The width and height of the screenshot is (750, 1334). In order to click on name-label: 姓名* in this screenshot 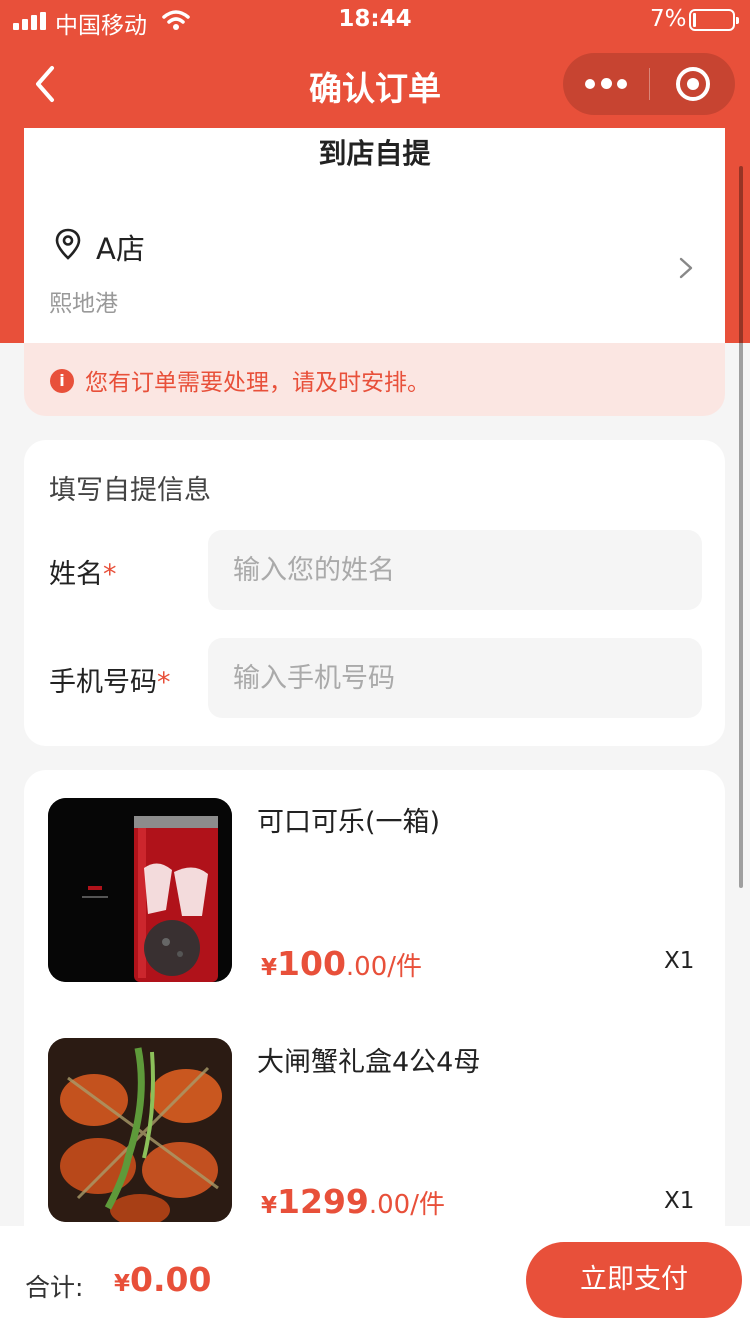, I will do `click(83, 574)`.